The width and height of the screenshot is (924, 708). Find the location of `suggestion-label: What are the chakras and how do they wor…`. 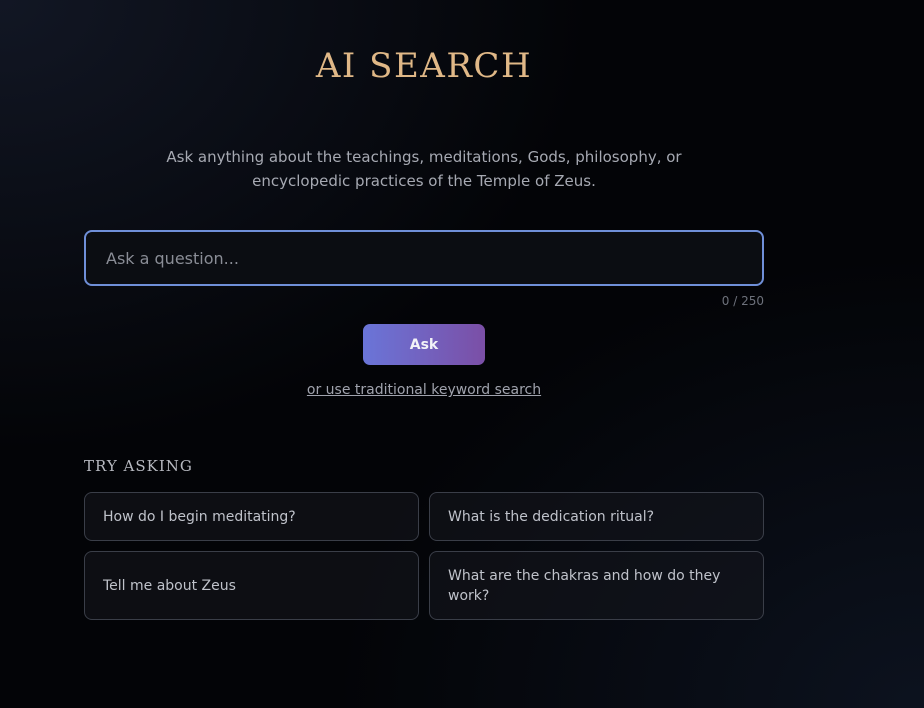

suggestion-label: What are the chakras and how do they wor… is located at coordinates (584, 585).